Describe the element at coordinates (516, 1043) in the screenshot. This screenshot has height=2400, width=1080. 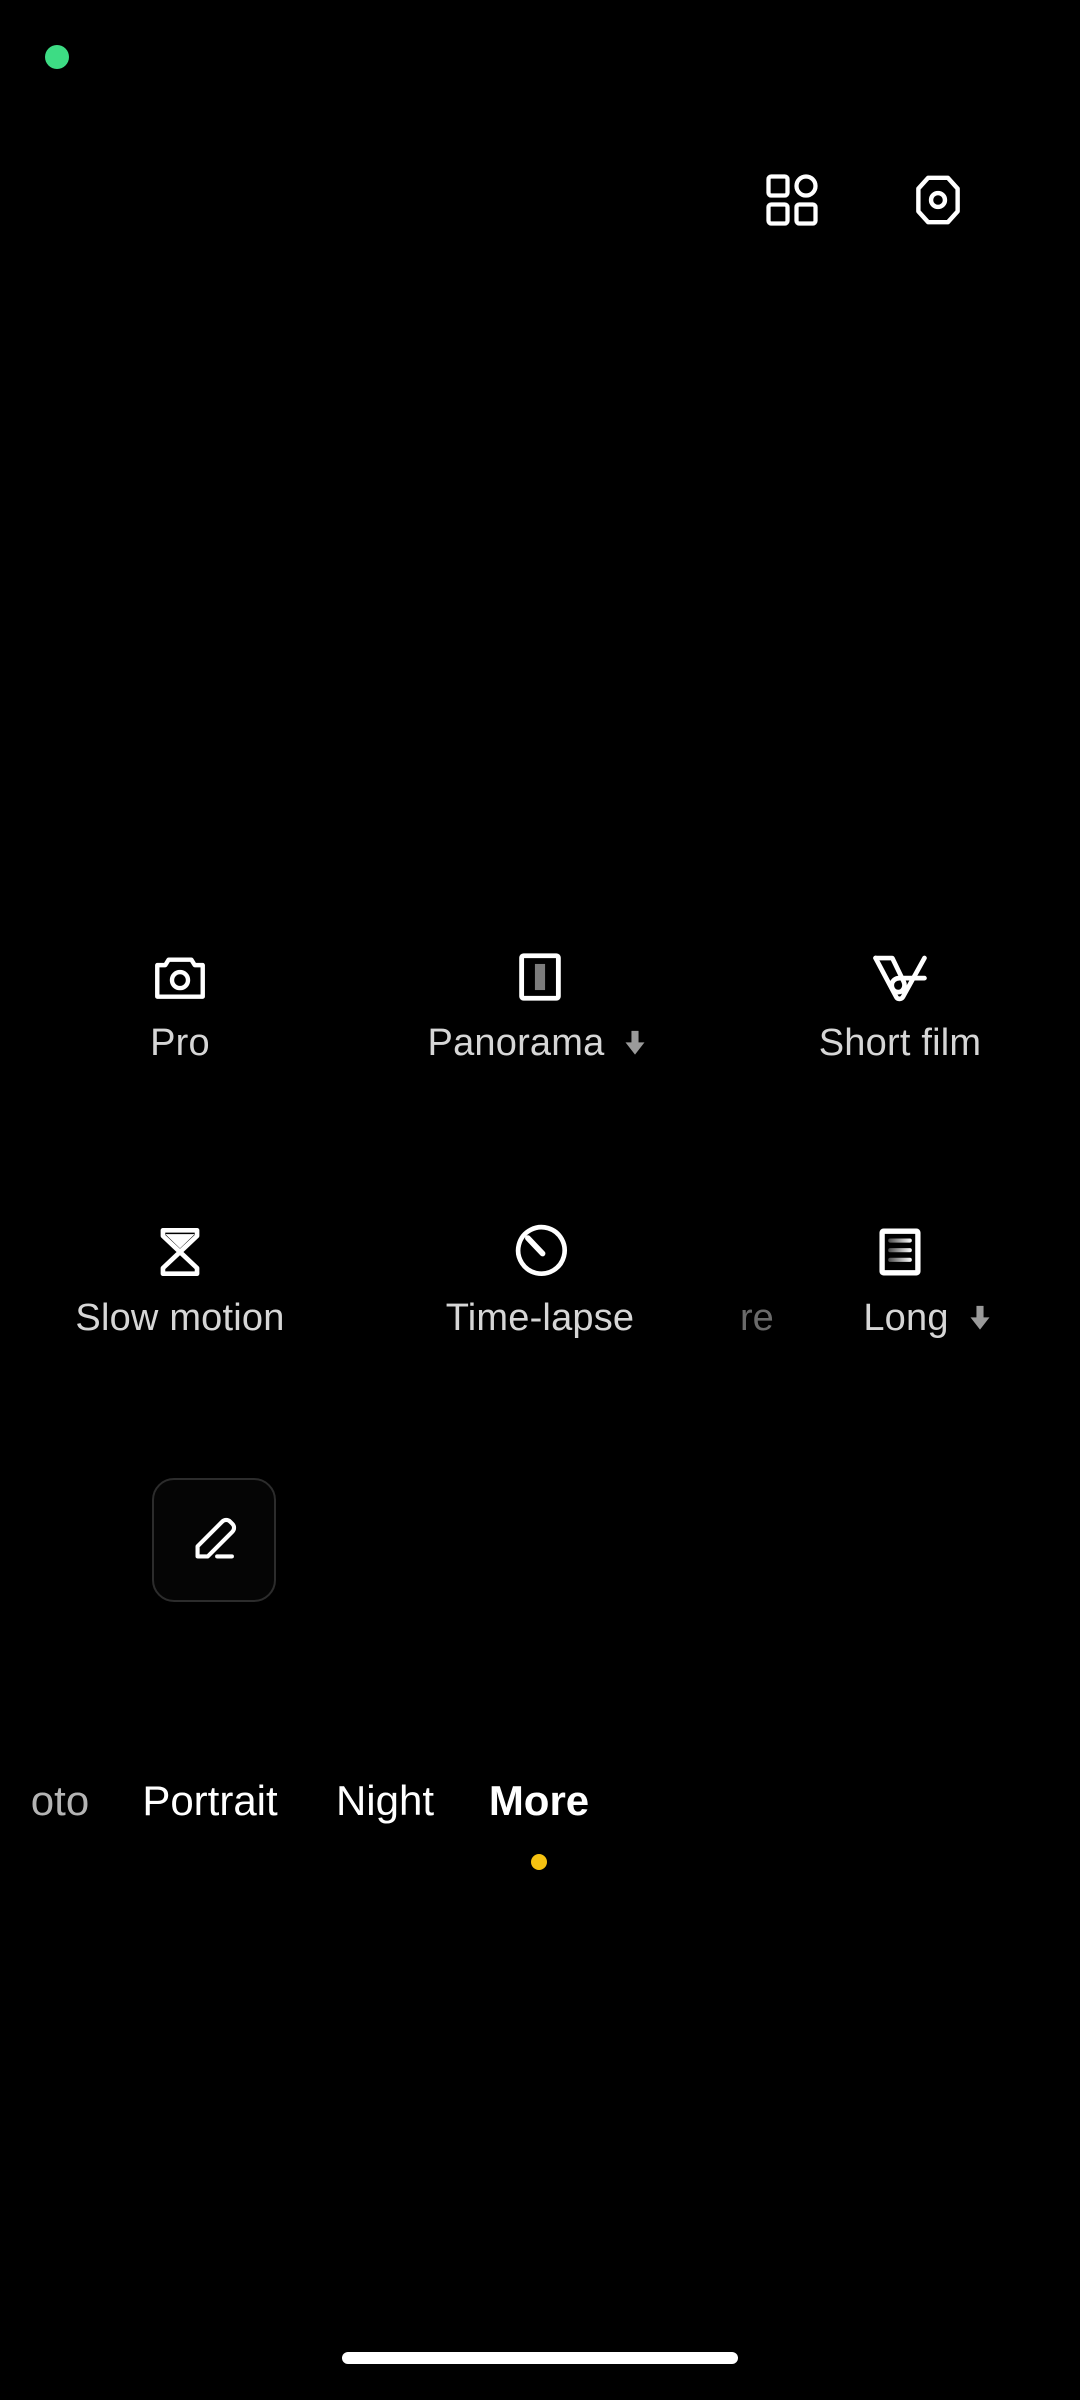
I see `mode-label: Panorama` at that location.